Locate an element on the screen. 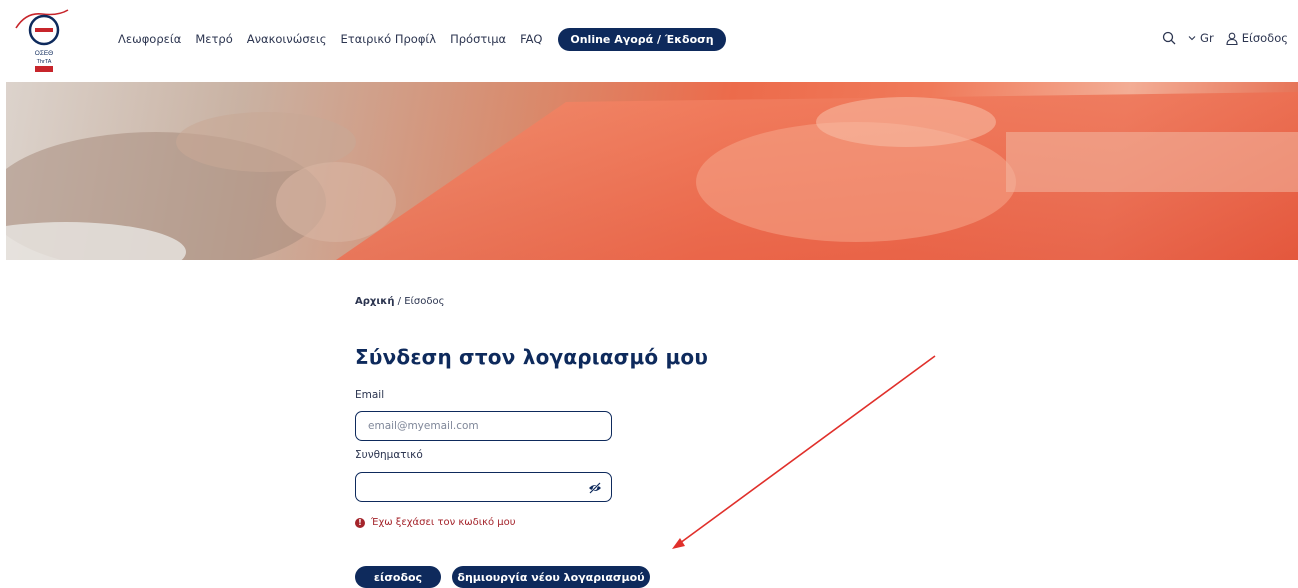 Image resolution: width=1298 pixels, height=588 pixels. nav-buses: Λεωφορεία is located at coordinates (149, 39).